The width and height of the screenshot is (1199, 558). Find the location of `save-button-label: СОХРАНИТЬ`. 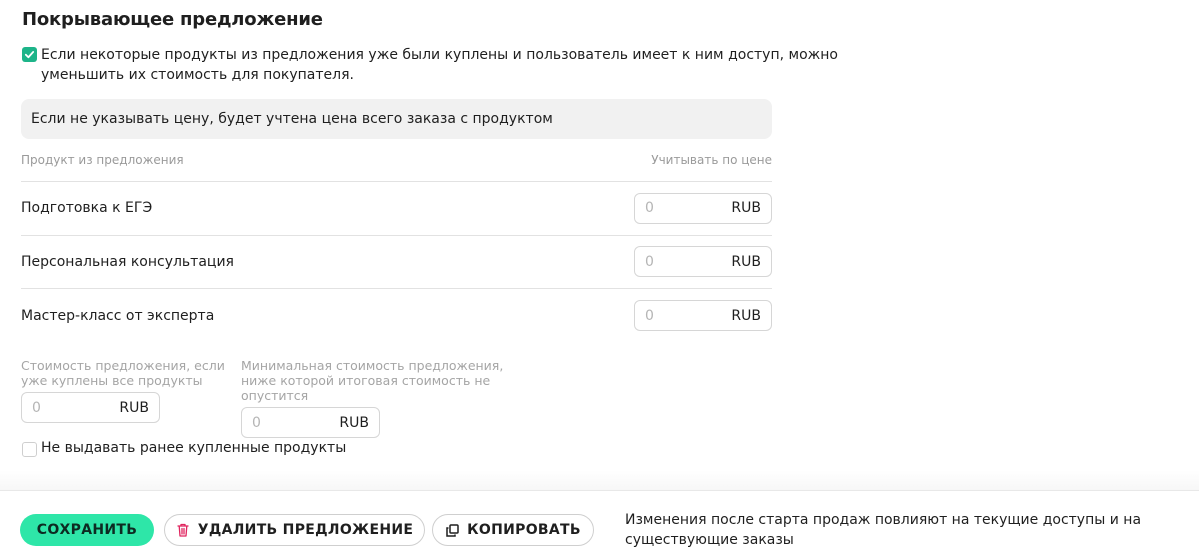

save-button-label: СОХРАНИТЬ is located at coordinates (87, 530).